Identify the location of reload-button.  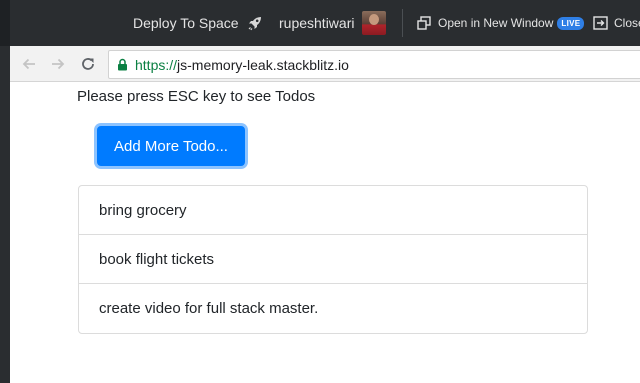
(88, 64).